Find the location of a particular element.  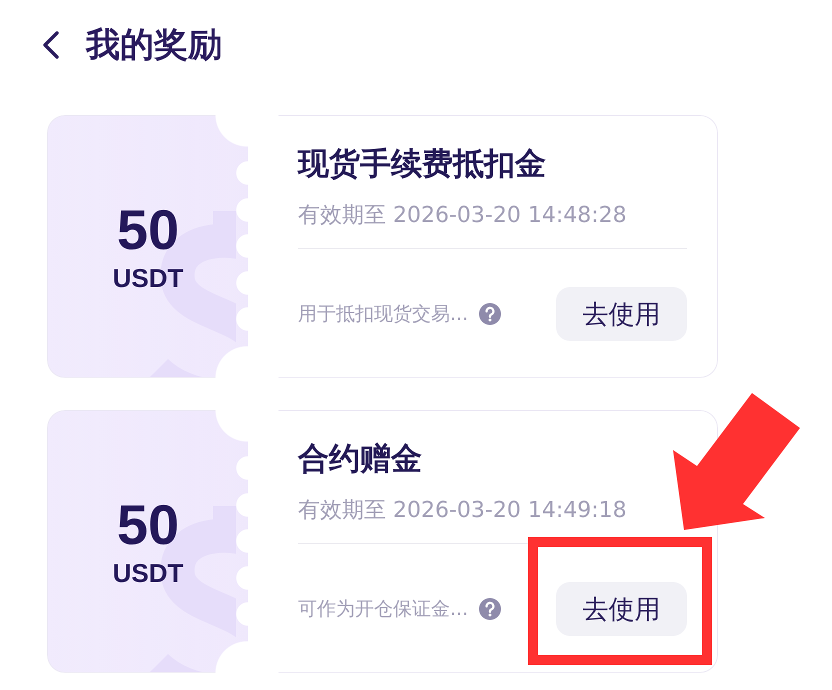

coupon-title: 现货手续费抵扣金 is located at coordinates (422, 164).